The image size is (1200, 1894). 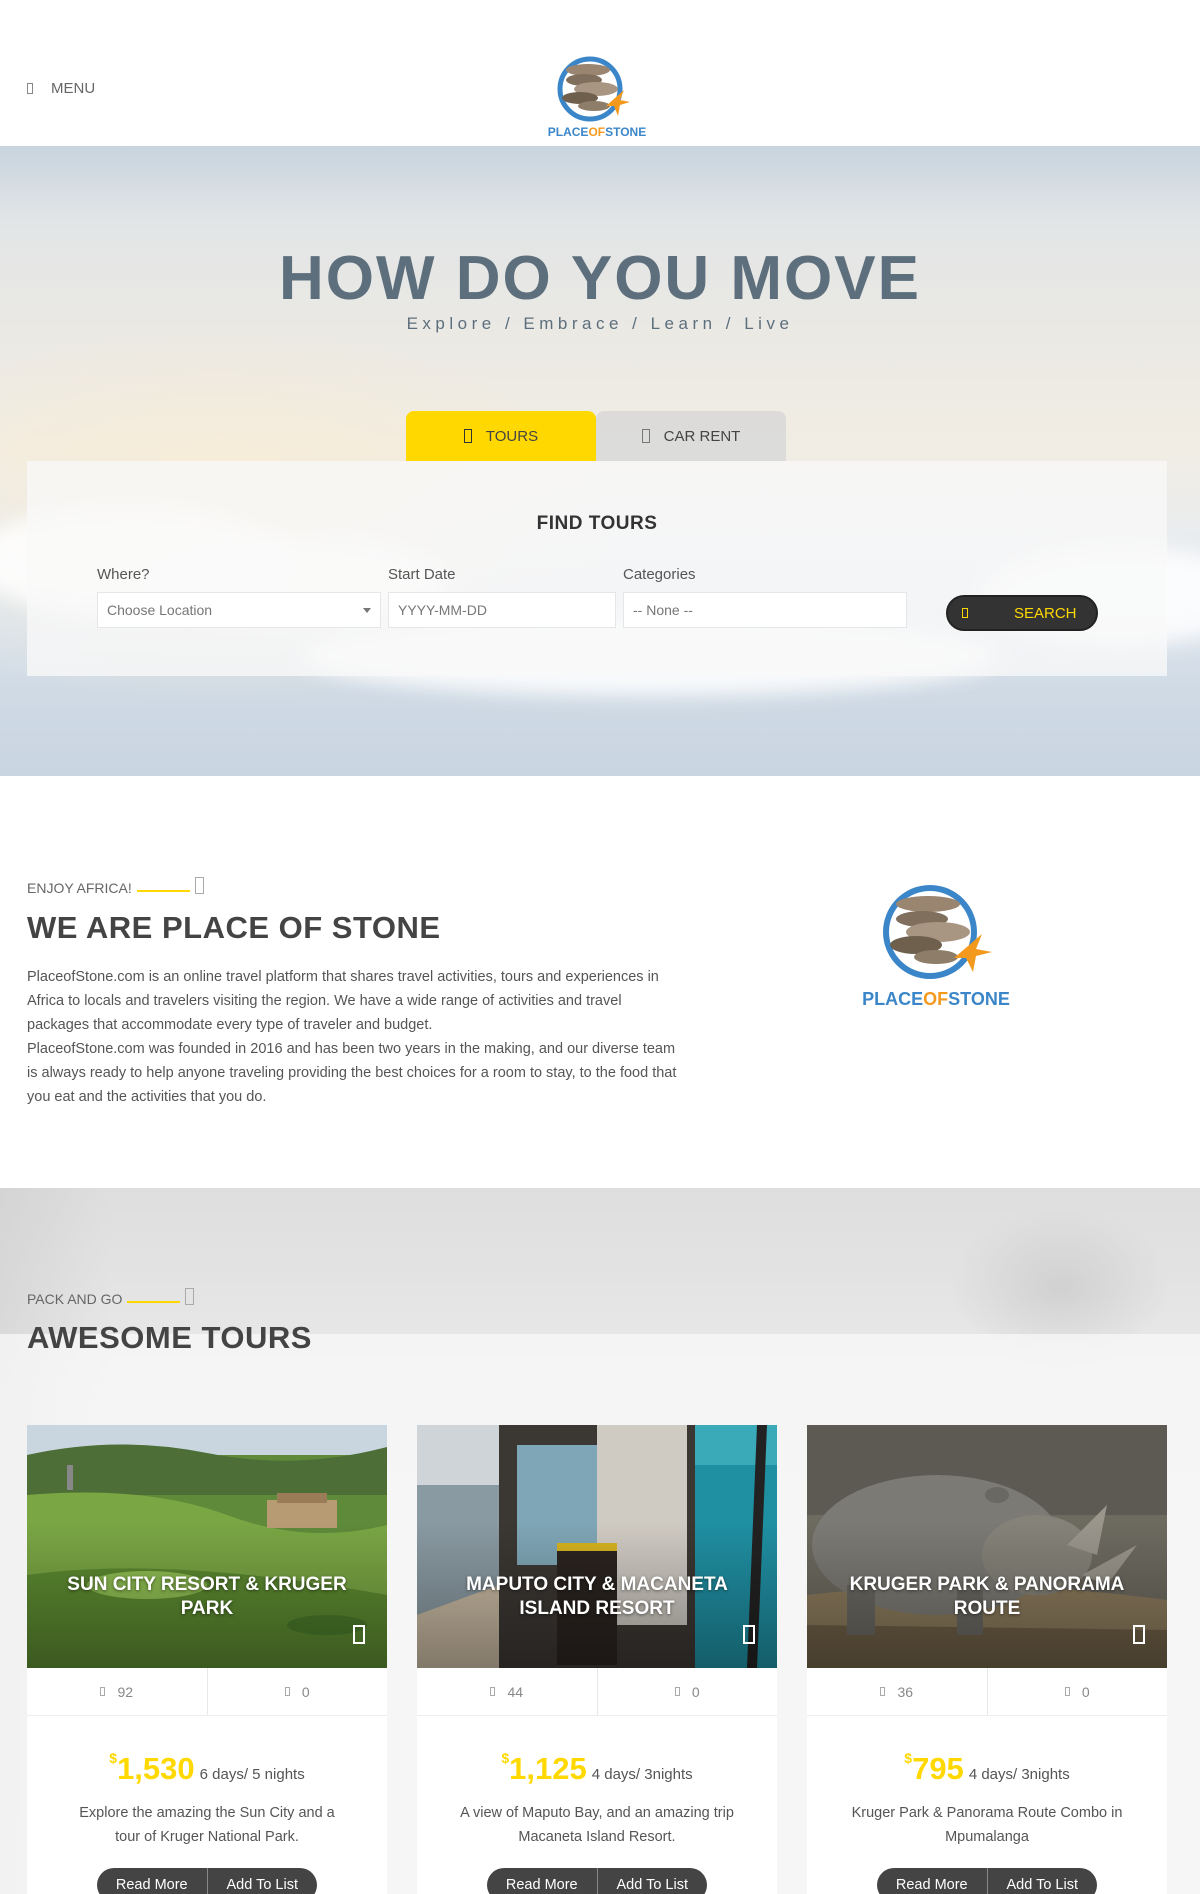 I want to click on tour-stats: 36 0, so click(x=987, y=1692).